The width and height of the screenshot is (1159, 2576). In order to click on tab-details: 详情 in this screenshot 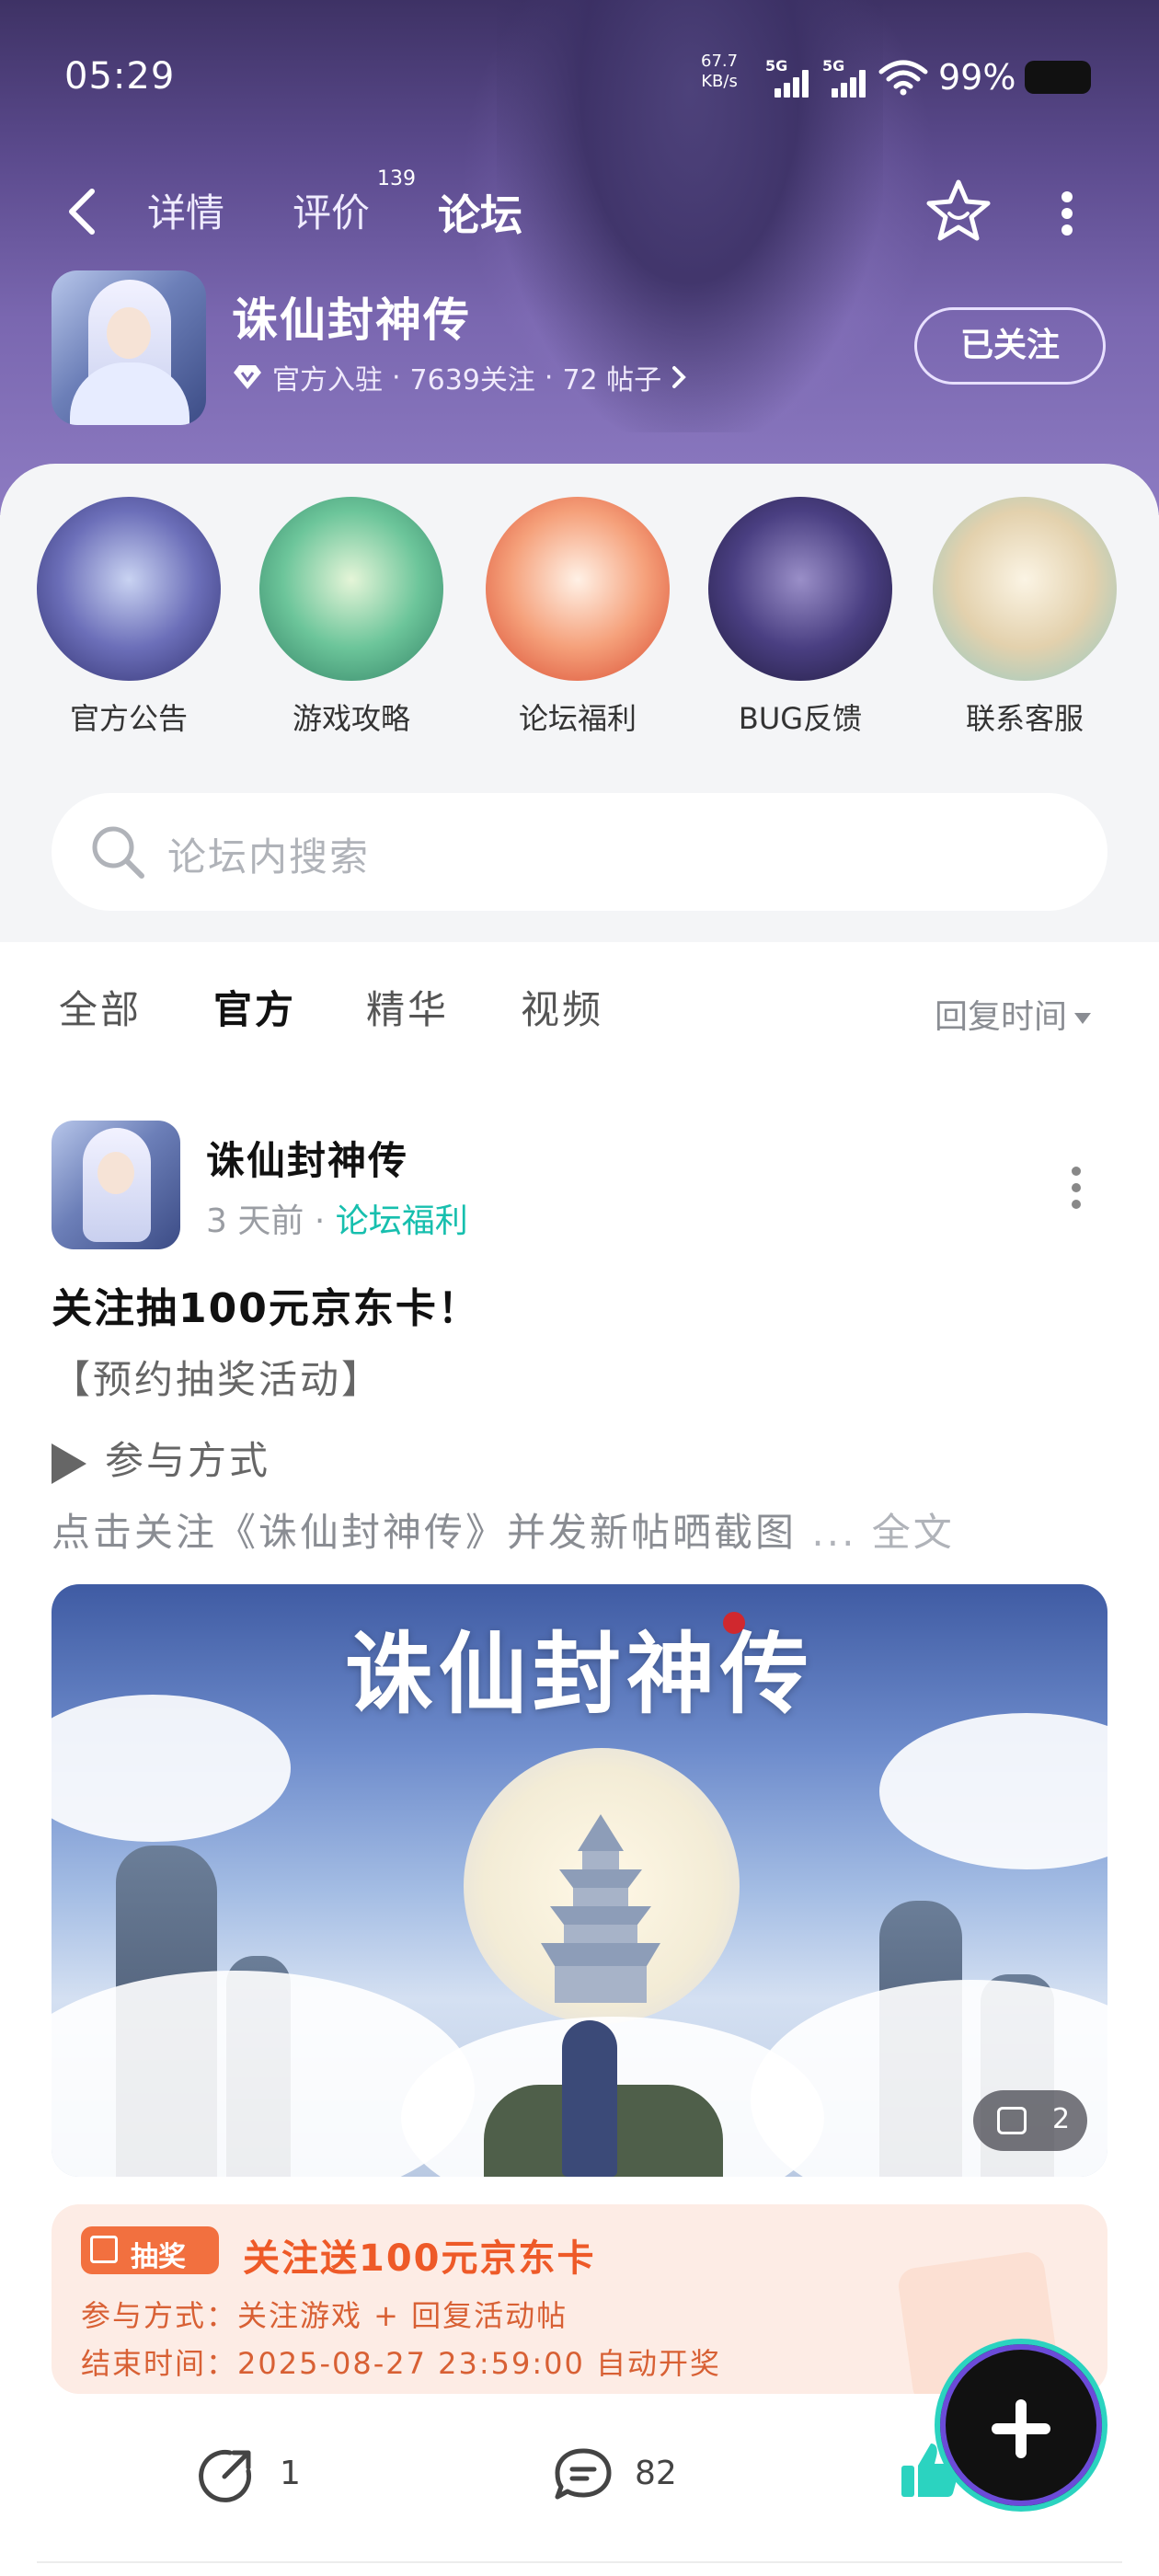, I will do `click(185, 210)`.